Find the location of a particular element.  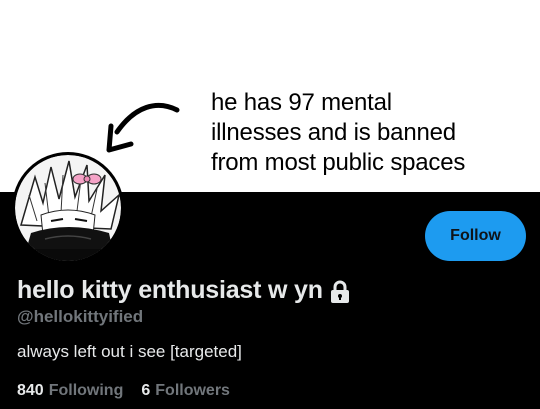

display-name-row: hello kitty enthusiast w yn is located at coordinates (184, 290).